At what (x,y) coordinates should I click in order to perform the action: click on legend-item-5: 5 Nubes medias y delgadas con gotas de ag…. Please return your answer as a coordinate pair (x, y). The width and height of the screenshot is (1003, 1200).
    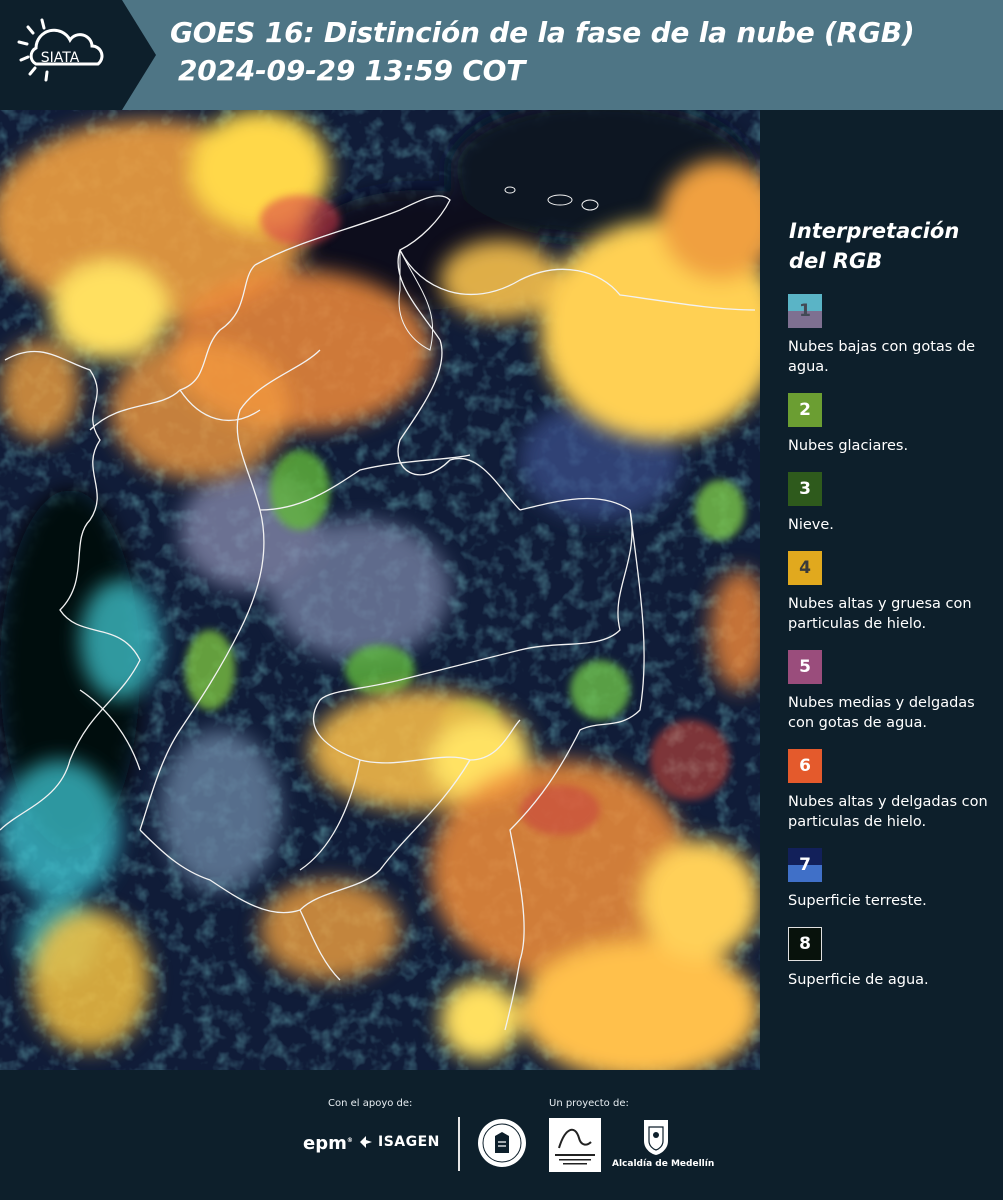
    Looking at the image, I should click on (893, 691).